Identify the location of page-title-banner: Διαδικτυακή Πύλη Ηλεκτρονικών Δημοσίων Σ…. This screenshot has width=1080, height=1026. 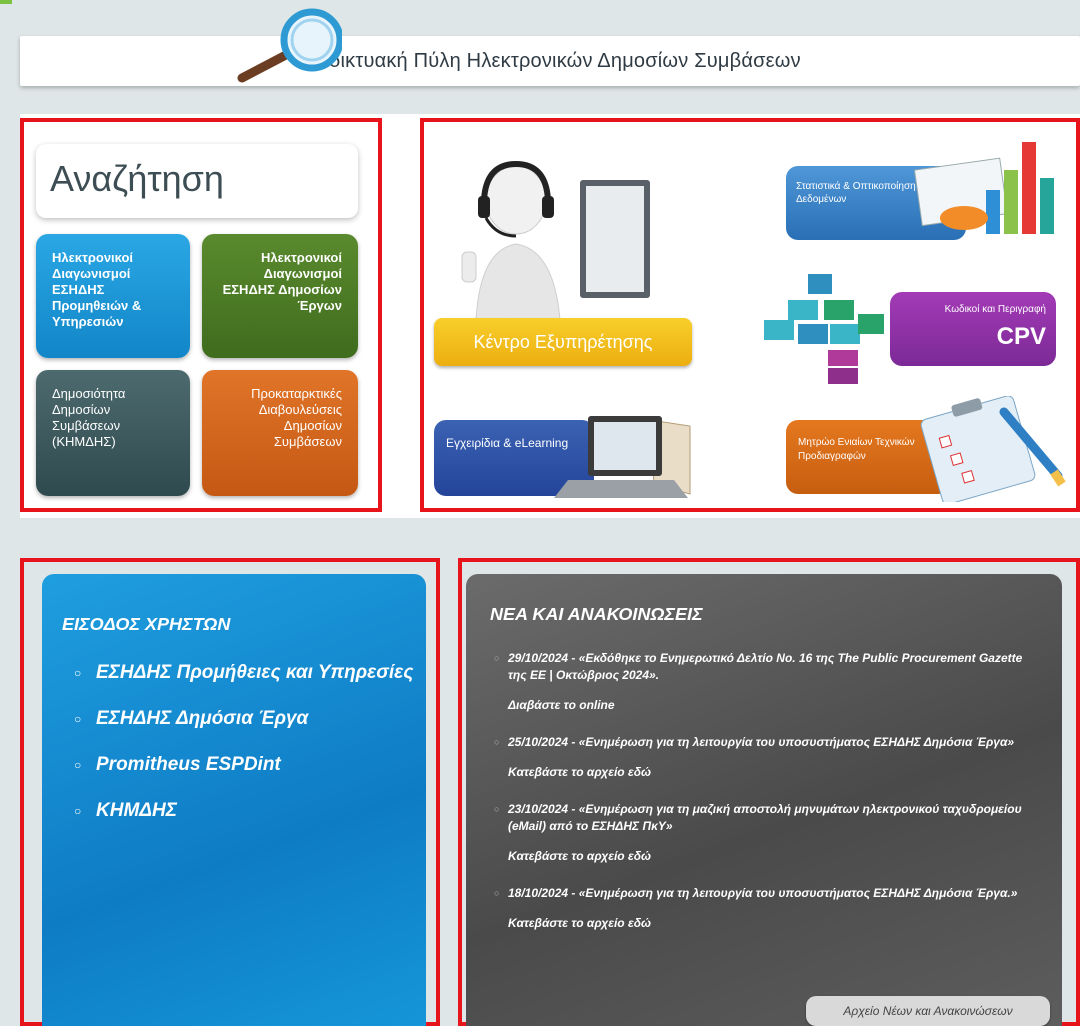
(550, 61).